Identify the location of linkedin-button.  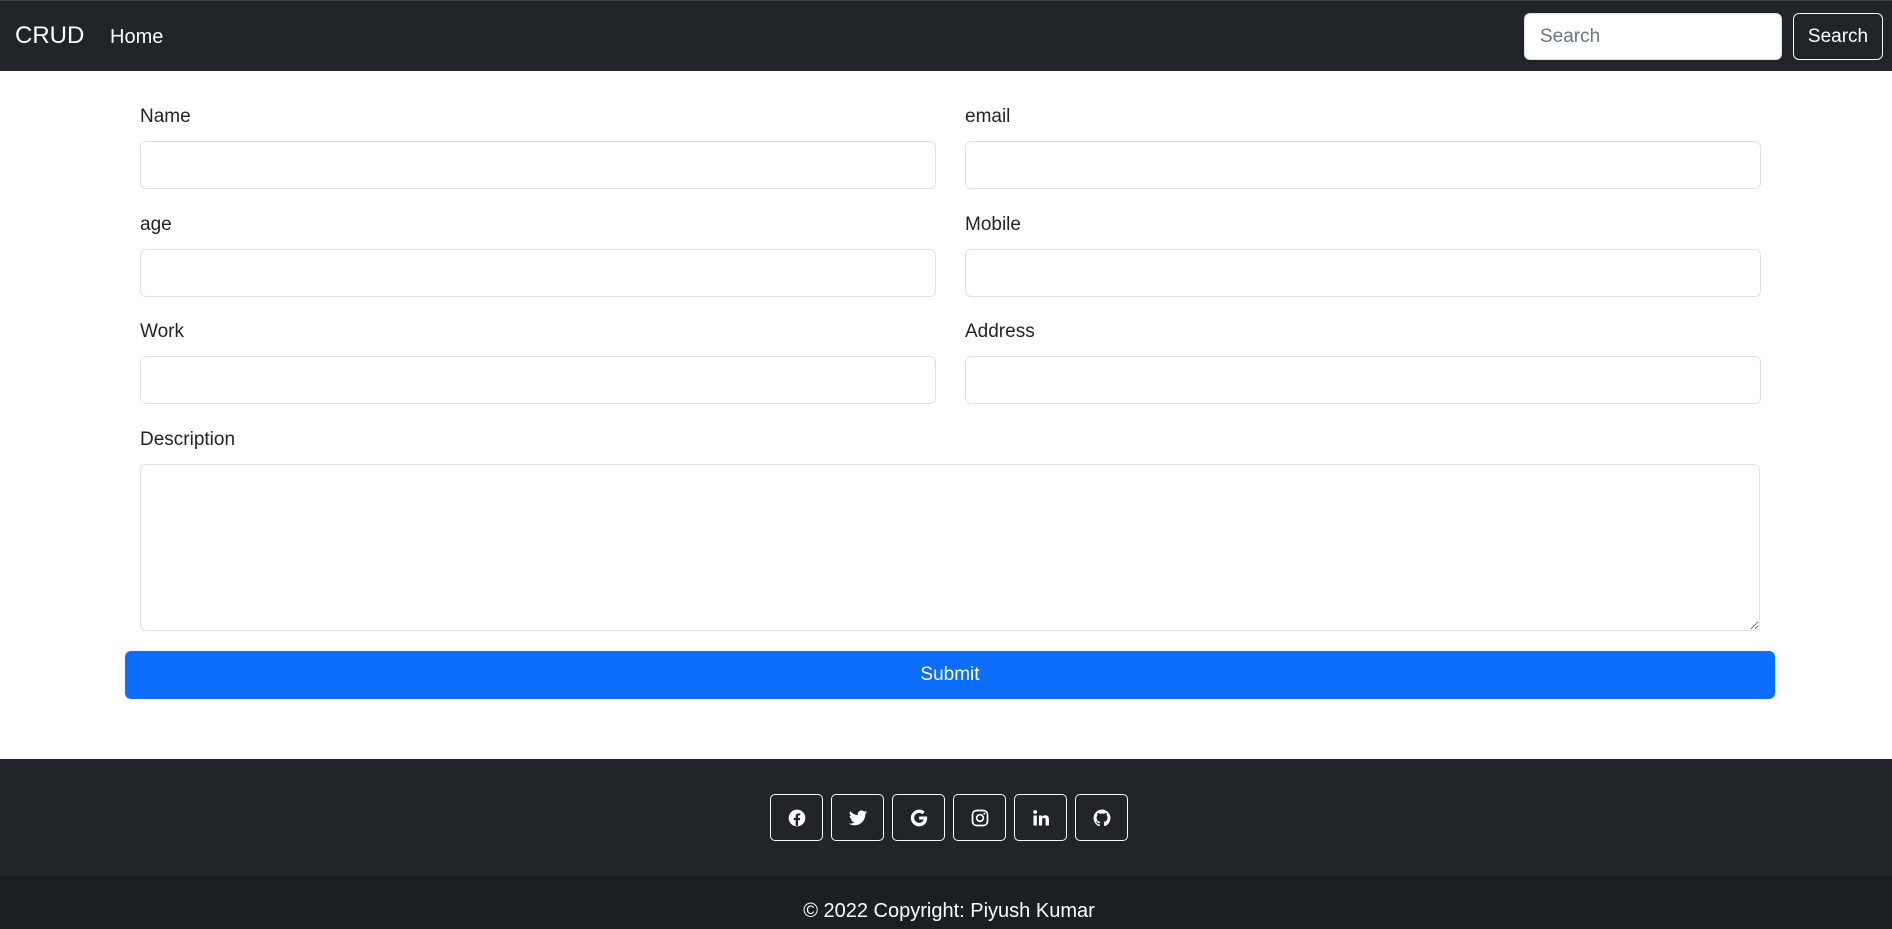
(1040, 817).